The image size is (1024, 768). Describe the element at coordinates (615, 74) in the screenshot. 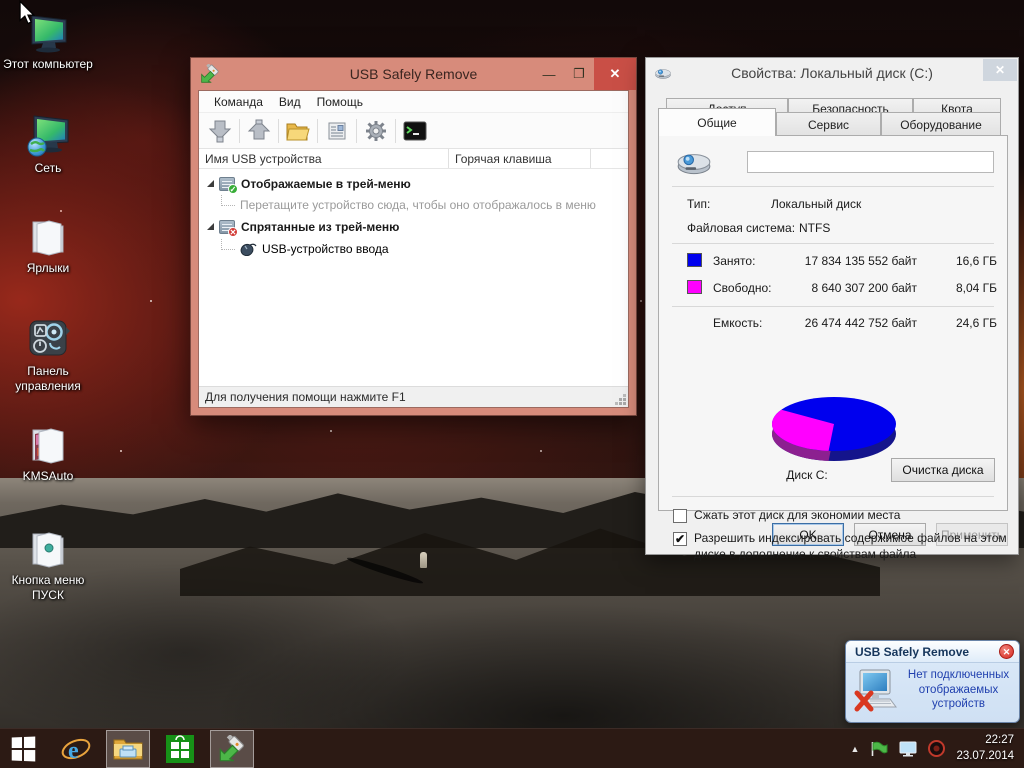

I see `close-button: ✕` at that location.